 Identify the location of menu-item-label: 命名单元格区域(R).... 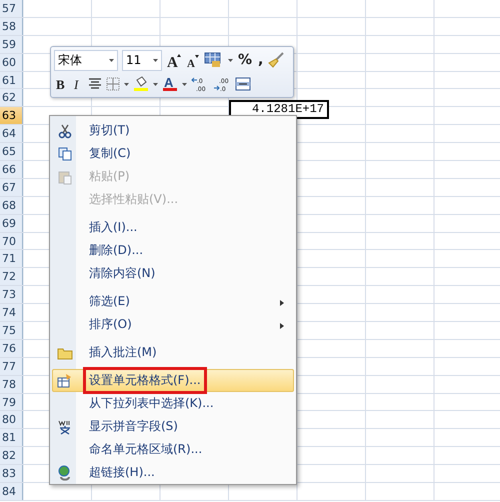
(146, 449).